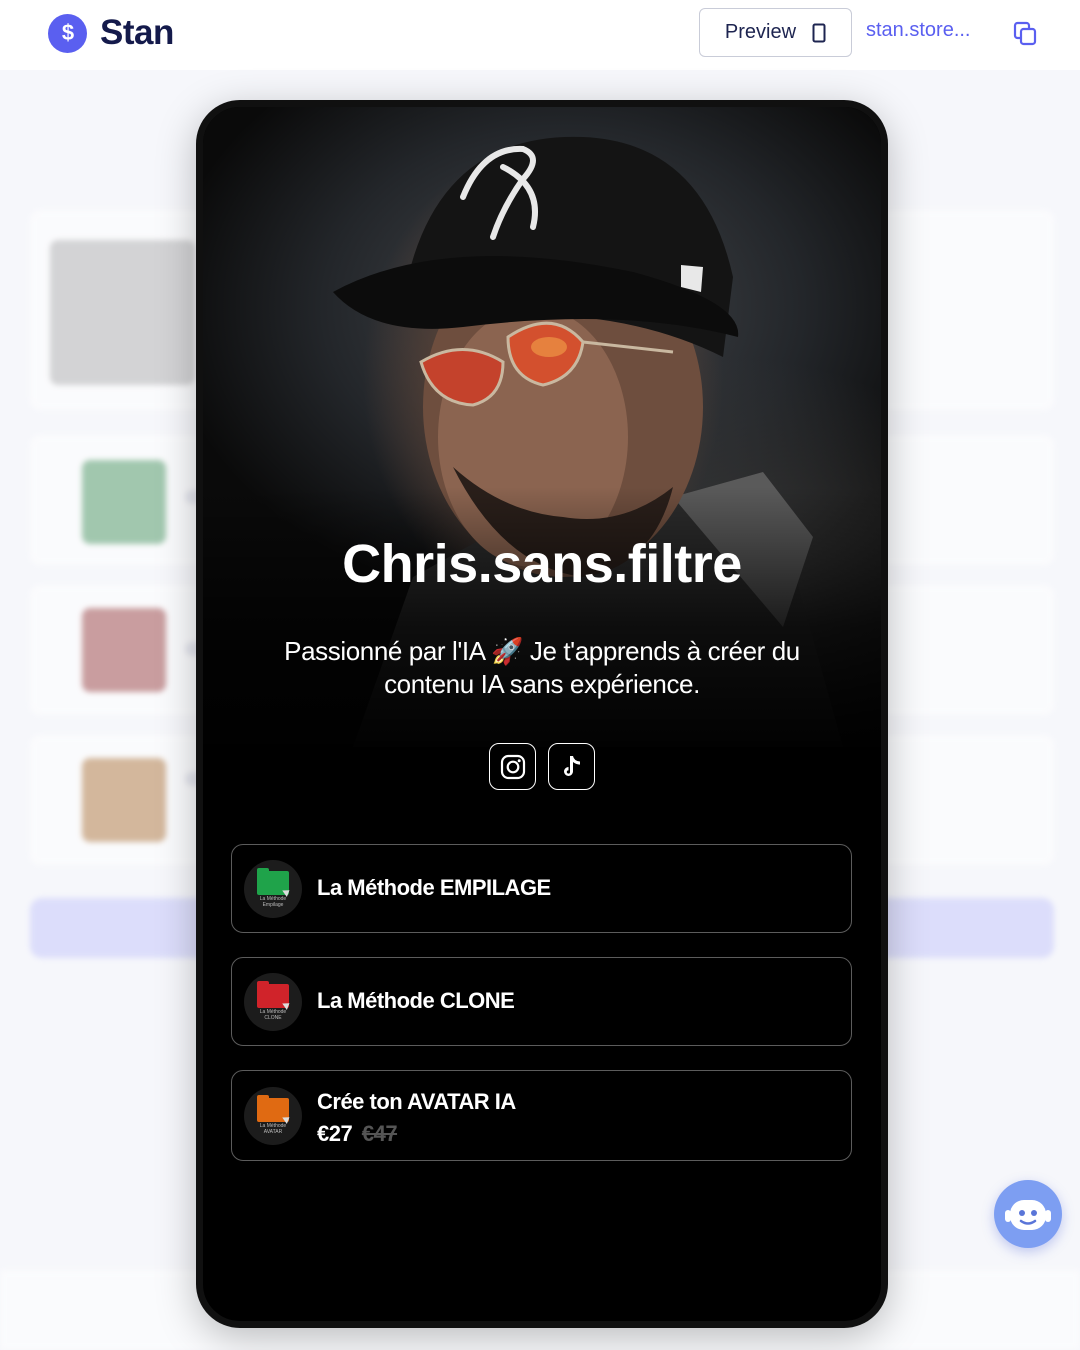  I want to click on product-thumbnail: La Méthode CLONE, so click(273, 1002).